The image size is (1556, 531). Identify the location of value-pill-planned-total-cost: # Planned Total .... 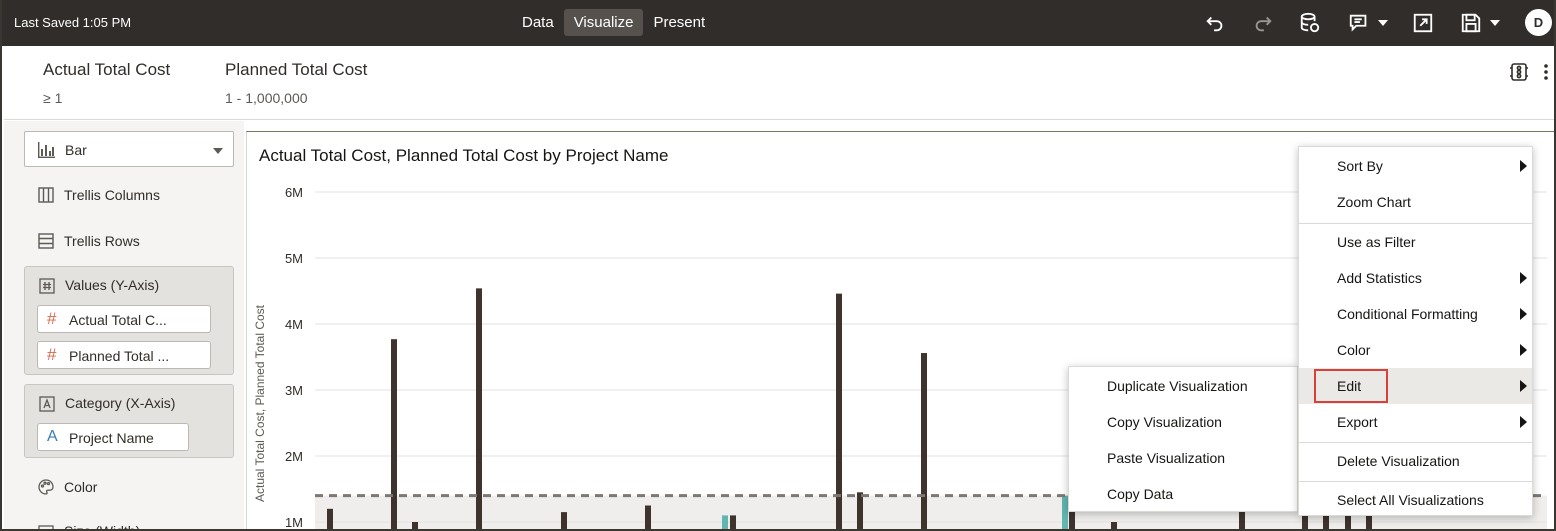
(124, 355).